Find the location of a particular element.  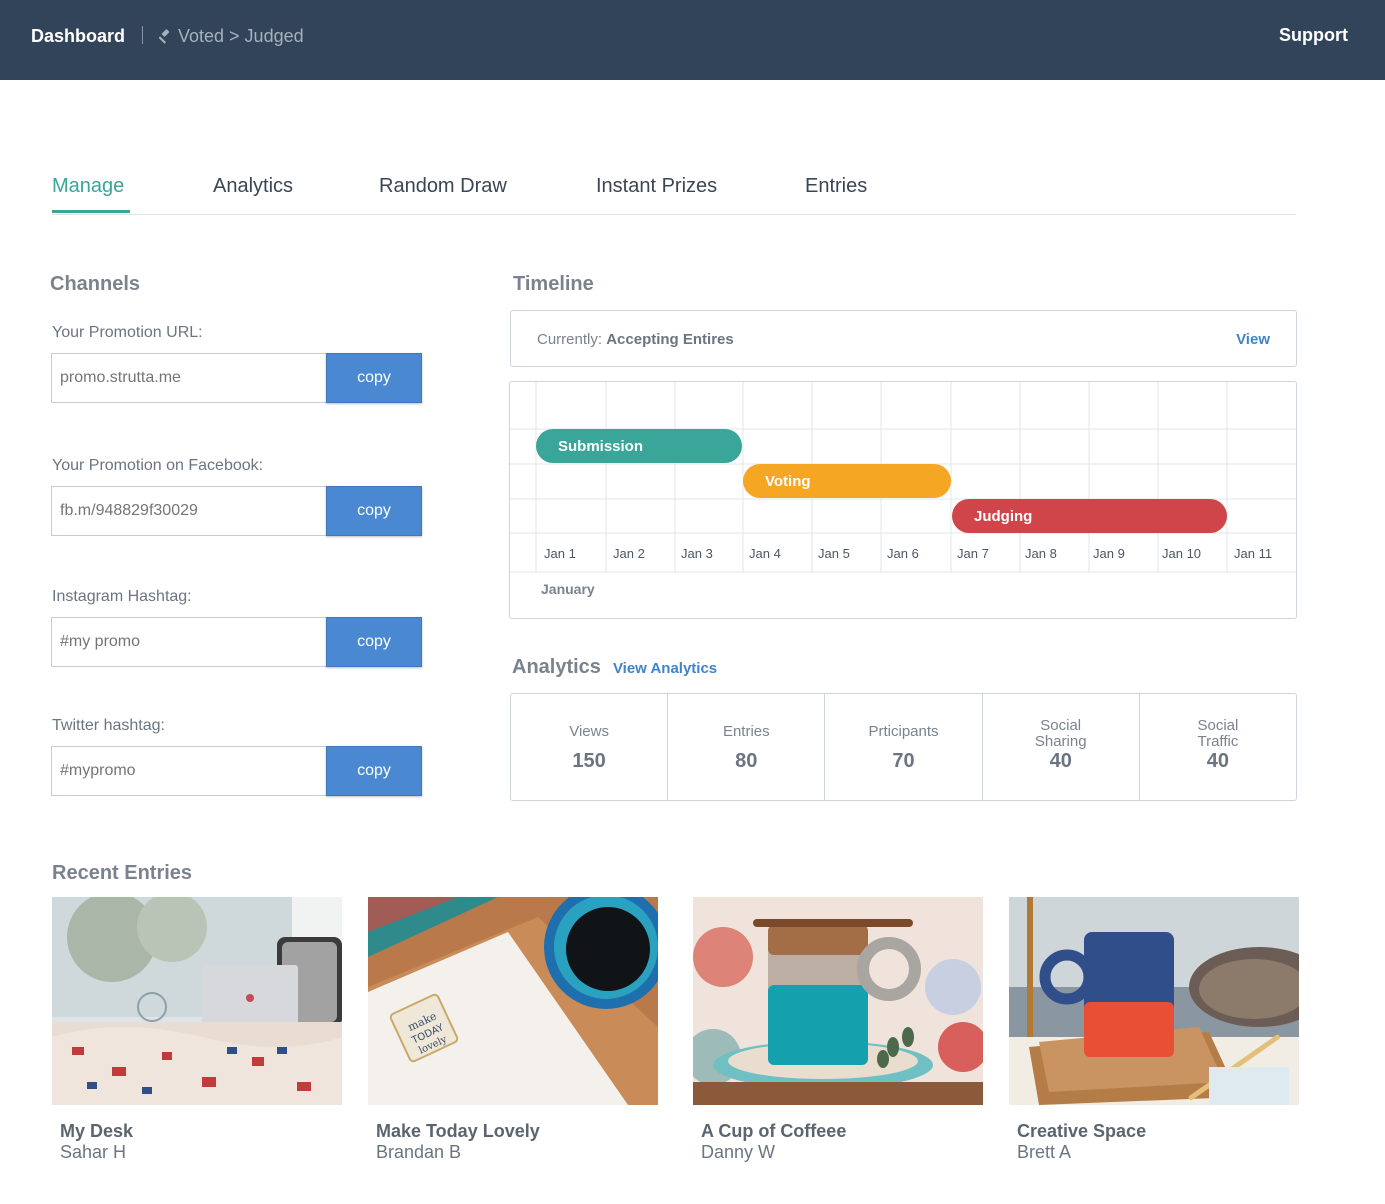

breadcrumb: Voted > Judged is located at coordinates (230, 36).